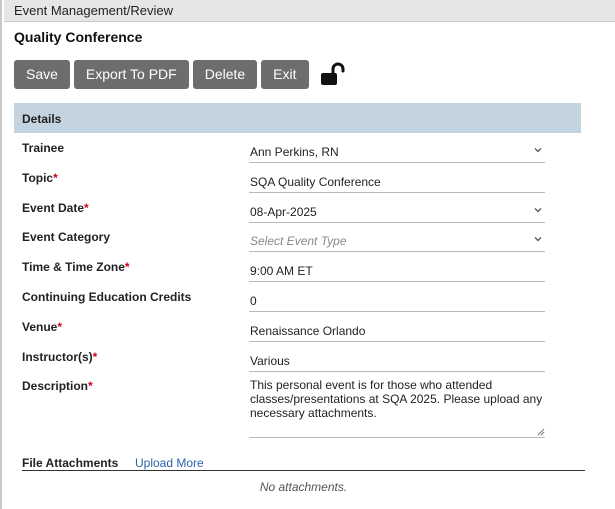  What do you see at coordinates (55, 208) in the screenshot?
I see `event-date-label: Event Date*` at bounding box center [55, 208].